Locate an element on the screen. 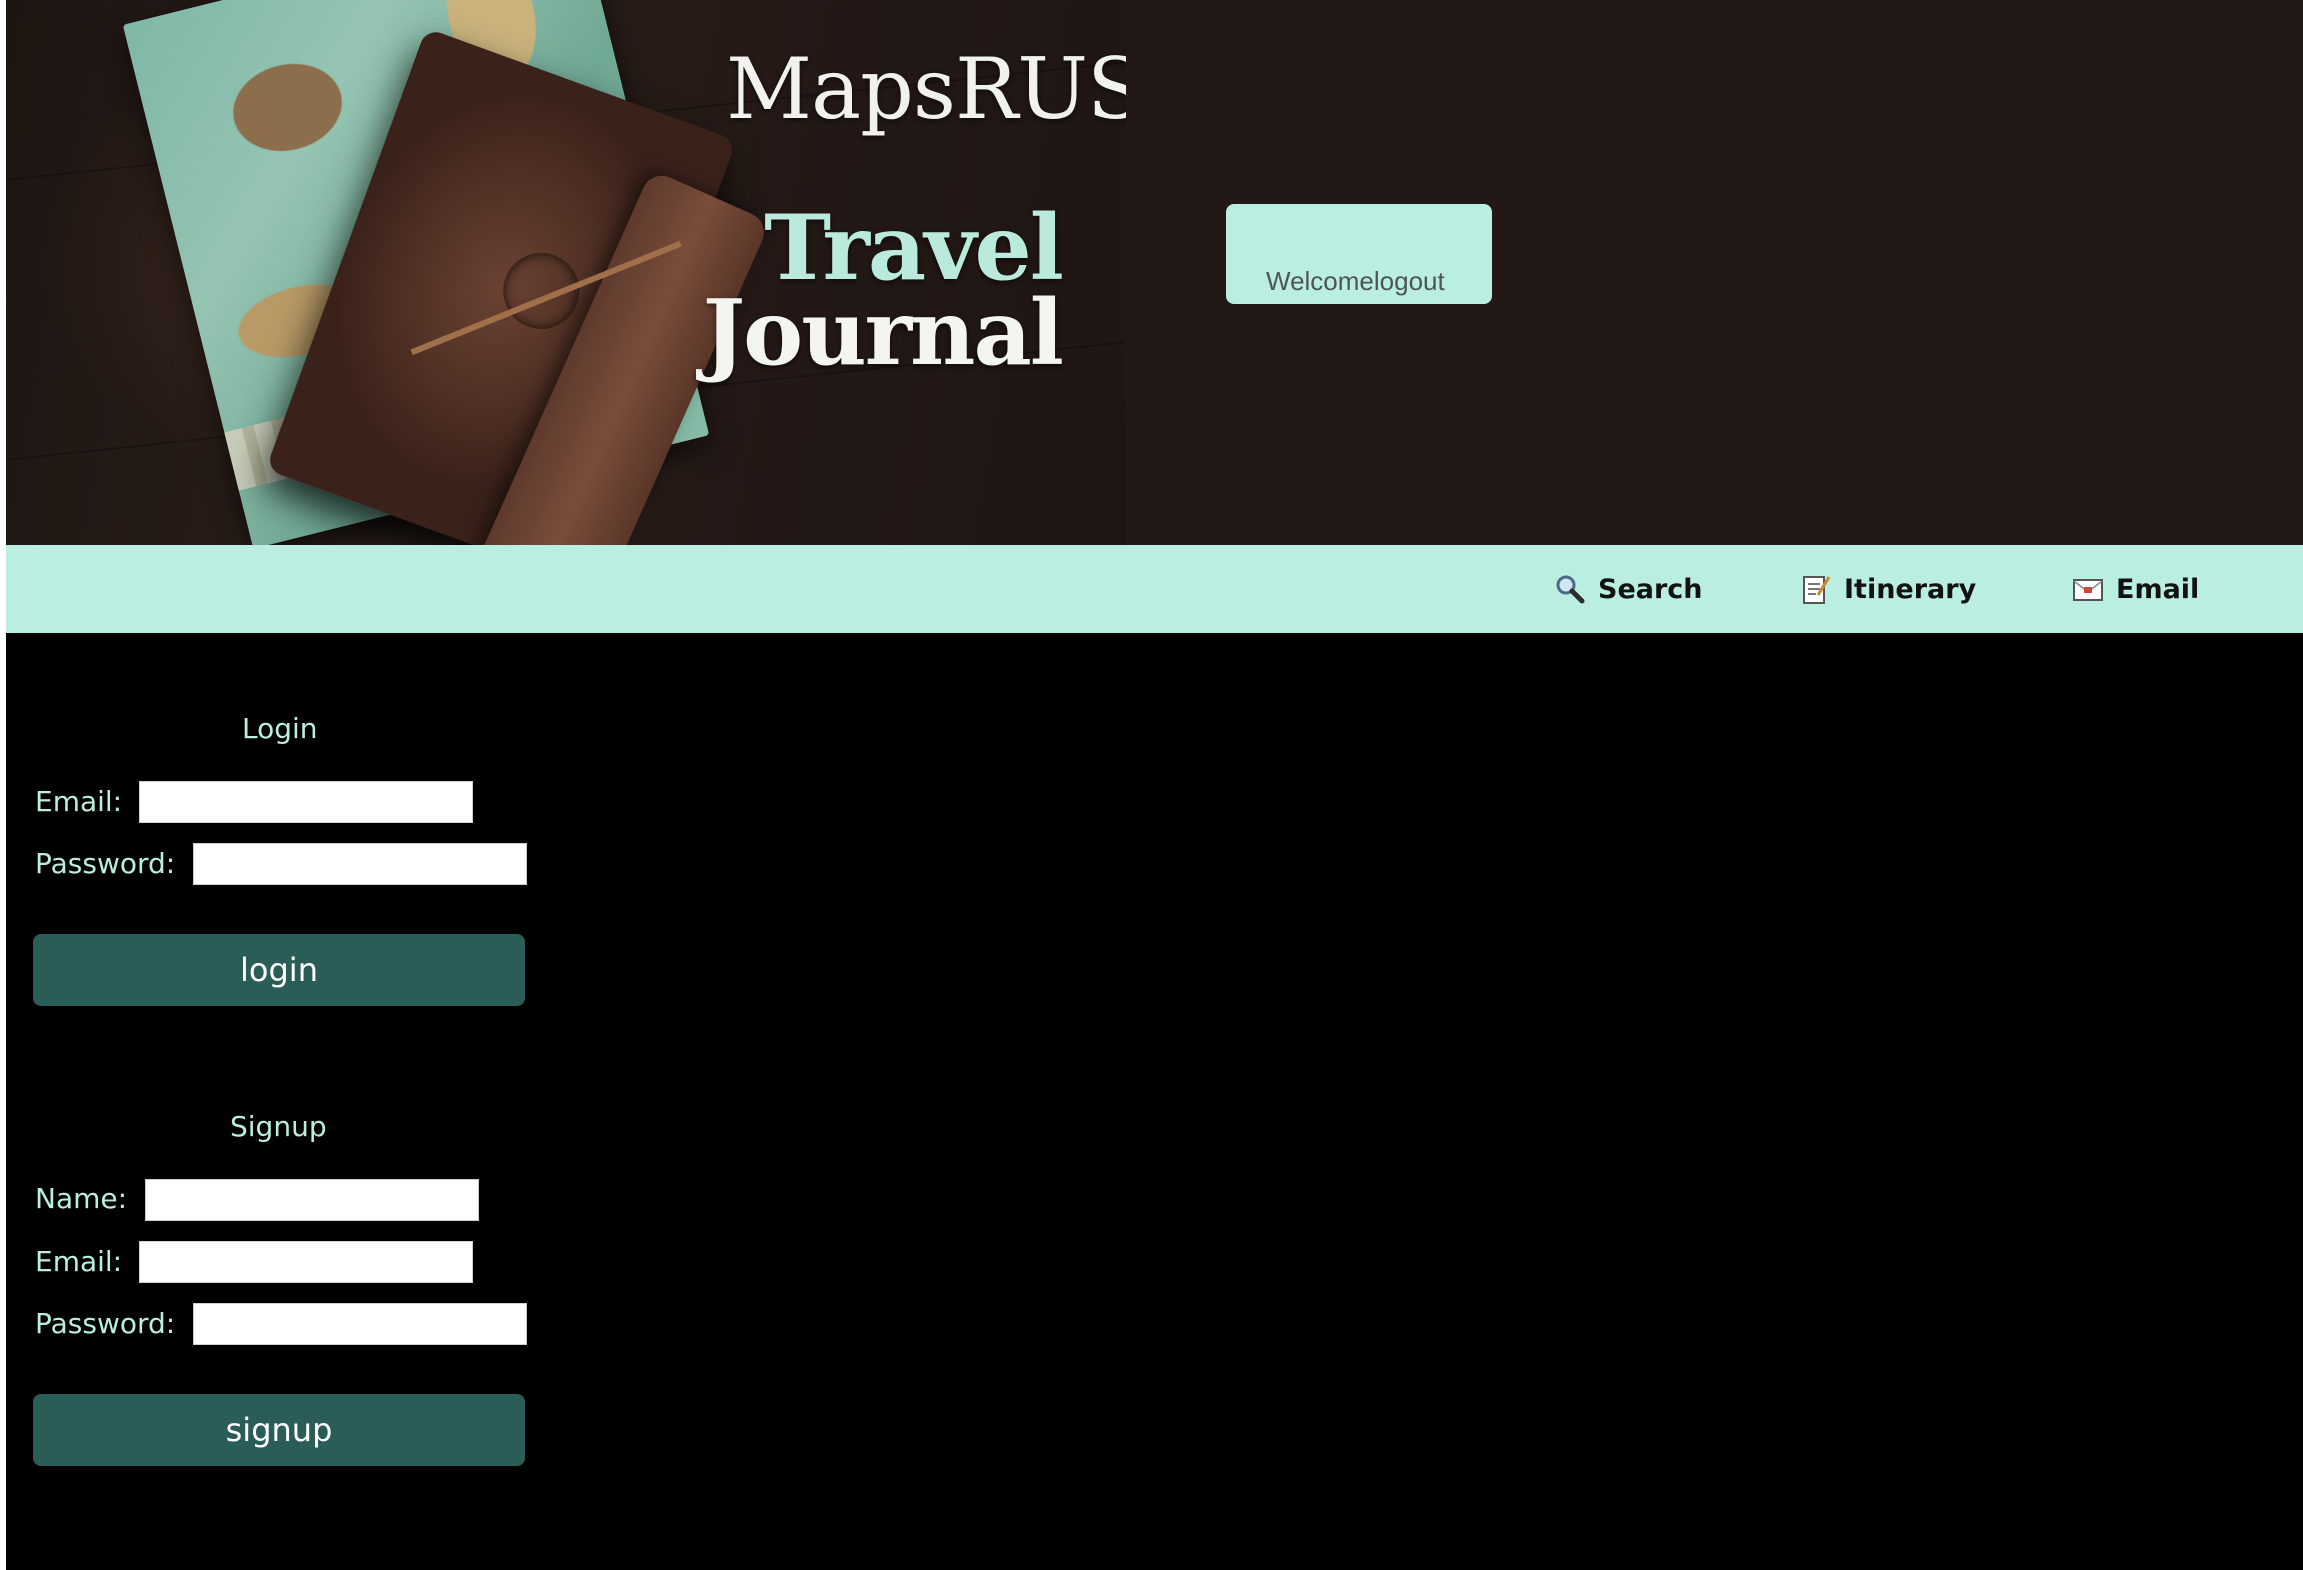 The height and width of the screenshot is (1570, 2303). itinerary-icon is located at coordinates (1816, 589).